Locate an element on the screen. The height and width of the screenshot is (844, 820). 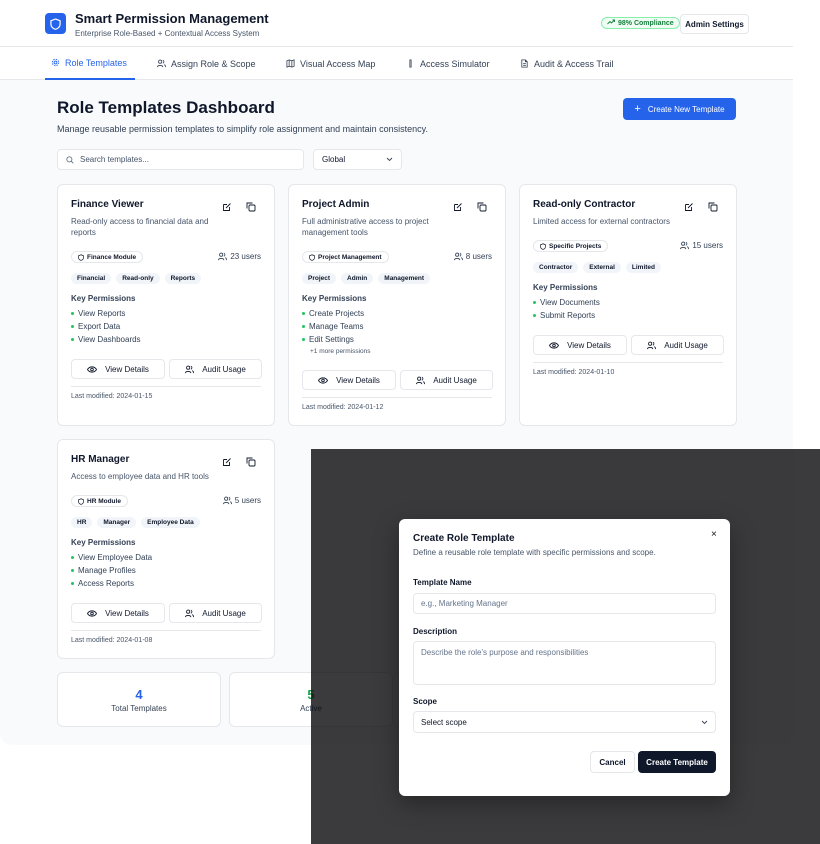
template-name: Finance Viewer is located at coordinates (107, 204).